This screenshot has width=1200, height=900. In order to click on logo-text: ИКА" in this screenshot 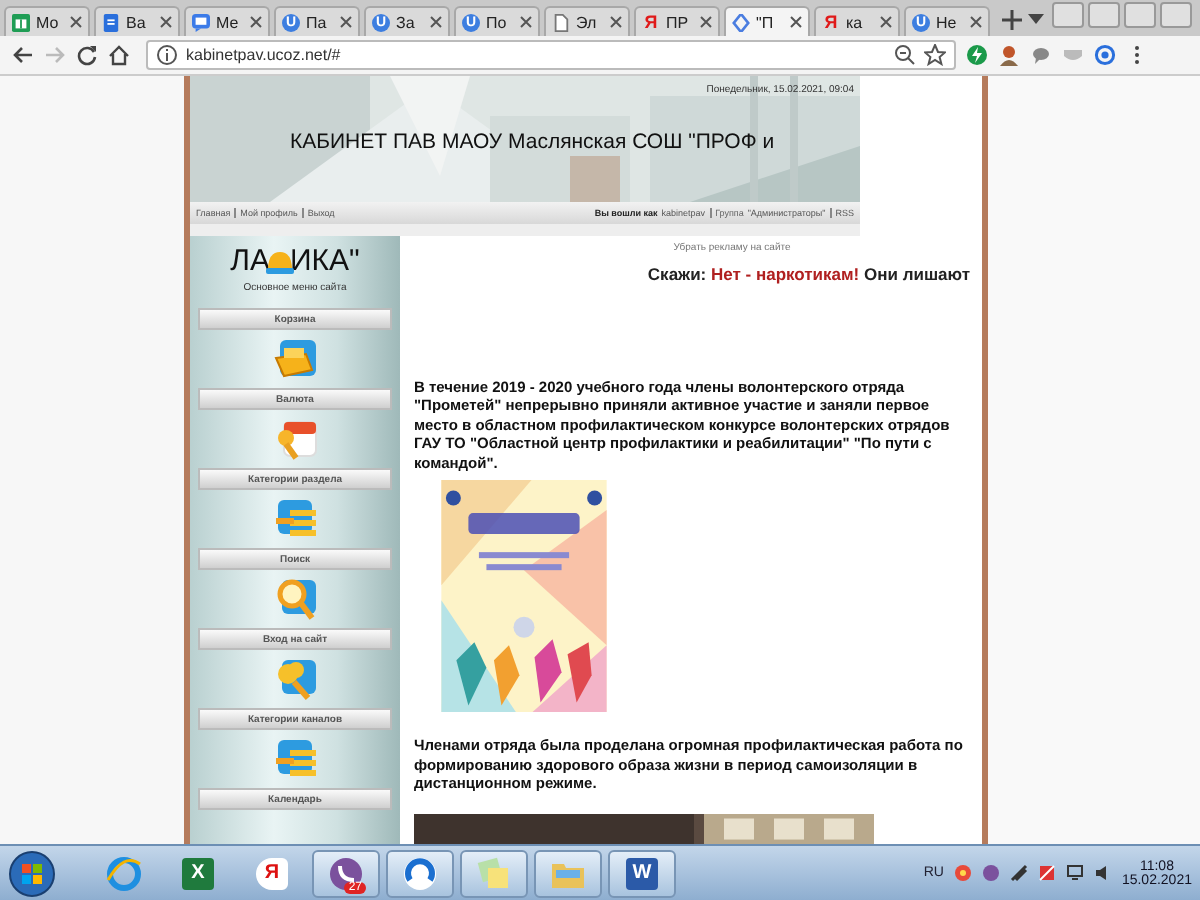, I will do `click(325, 261)`.